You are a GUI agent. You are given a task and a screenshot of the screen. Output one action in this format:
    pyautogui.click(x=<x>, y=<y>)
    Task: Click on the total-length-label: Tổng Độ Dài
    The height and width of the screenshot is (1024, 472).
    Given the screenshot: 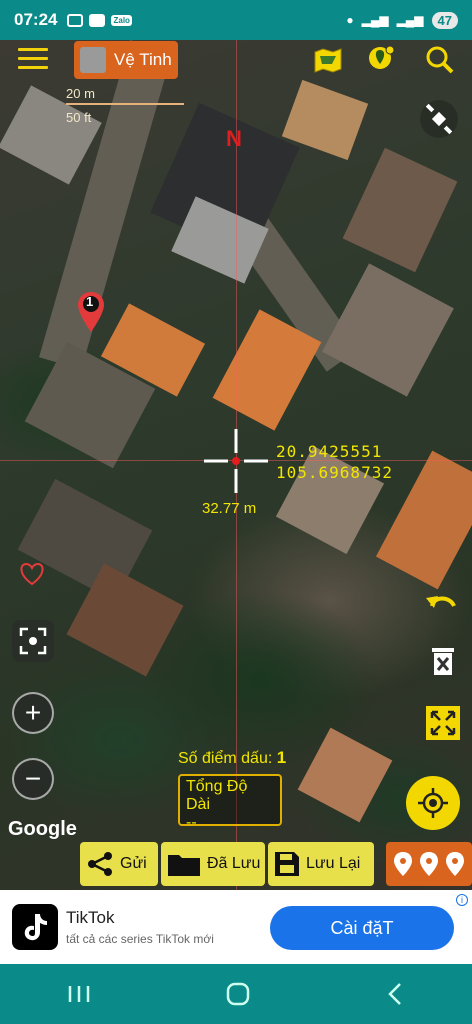 What is the action you would take?
    pyautogui.click(x=217, y=795)
    